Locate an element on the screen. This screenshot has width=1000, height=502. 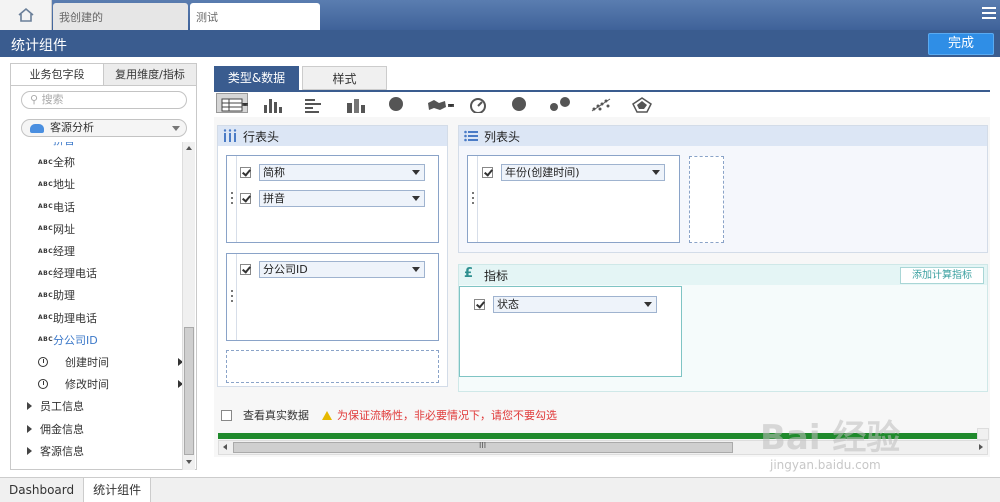
dimension-field: 年份(创建时间) is located at coordinates (573, 172).